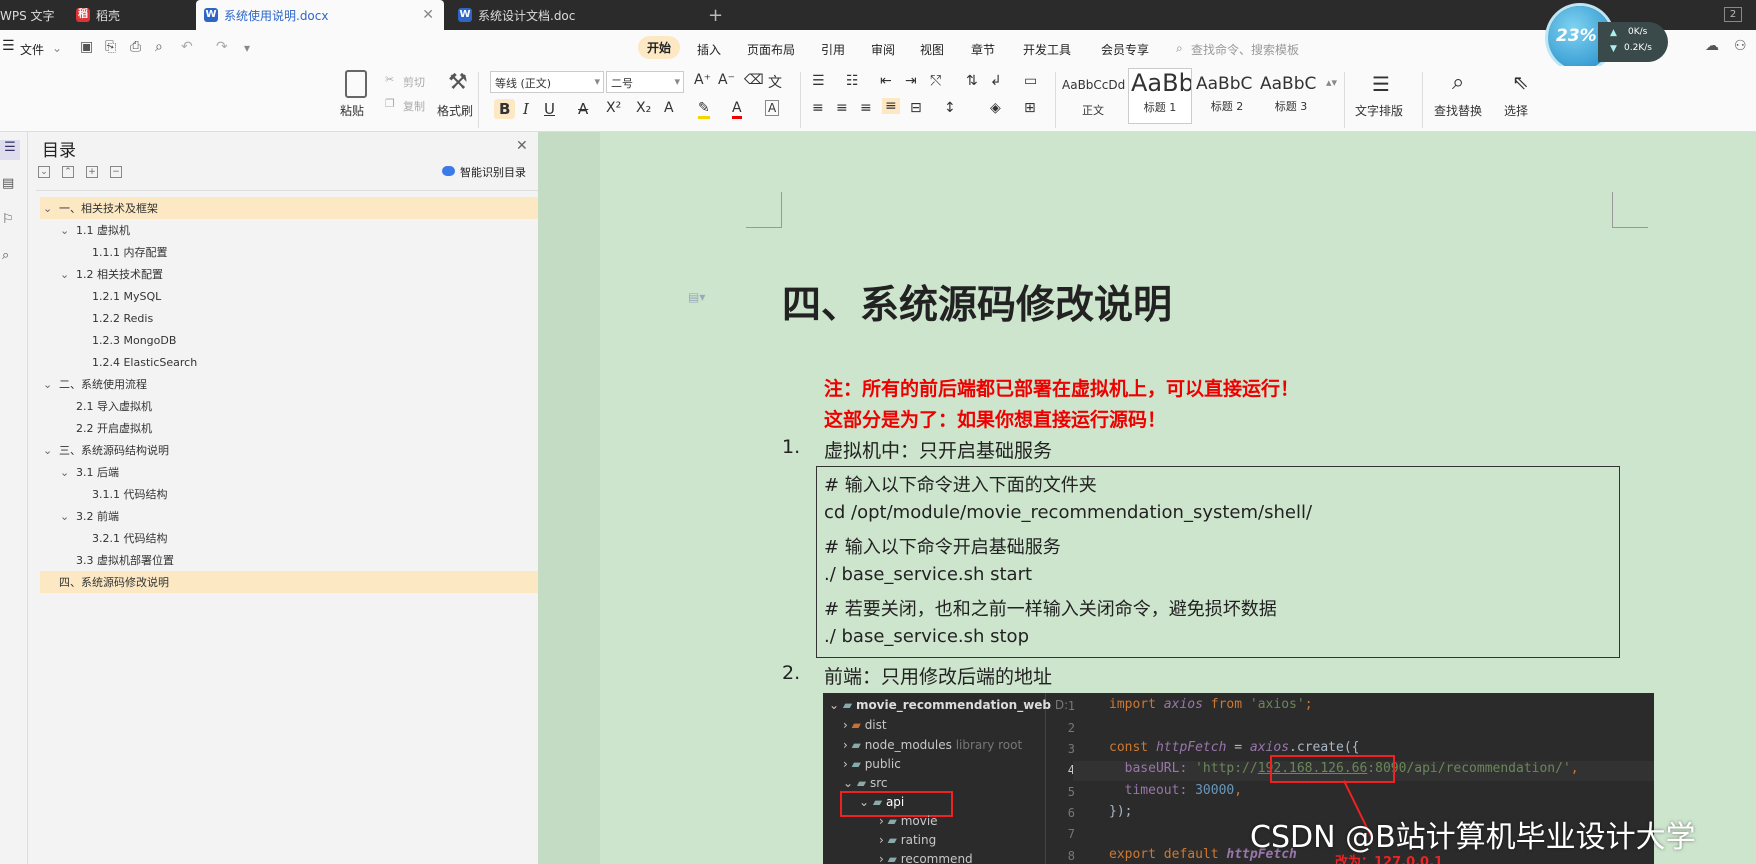 The image size is (1756, 864). I want to click on strikethrough-button: A, so click(583, 109).